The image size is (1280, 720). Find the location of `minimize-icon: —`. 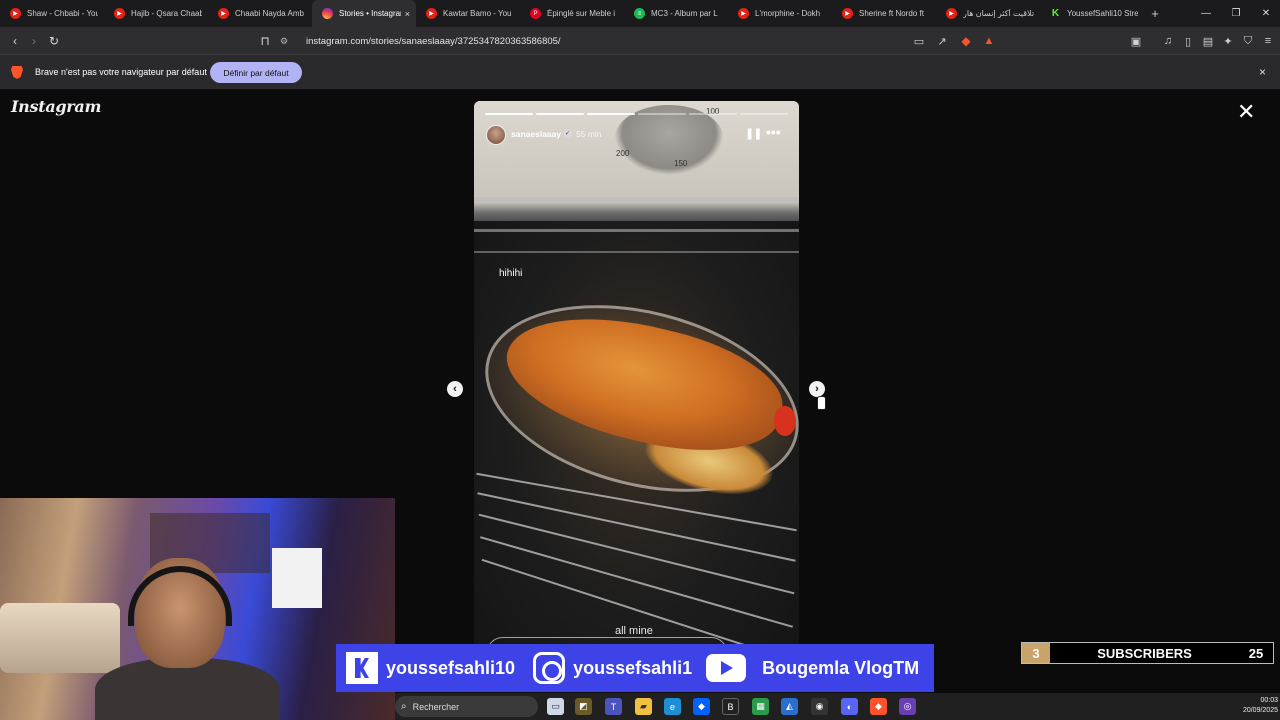

minimize-icon: — is located at coordinates (1206, 13).